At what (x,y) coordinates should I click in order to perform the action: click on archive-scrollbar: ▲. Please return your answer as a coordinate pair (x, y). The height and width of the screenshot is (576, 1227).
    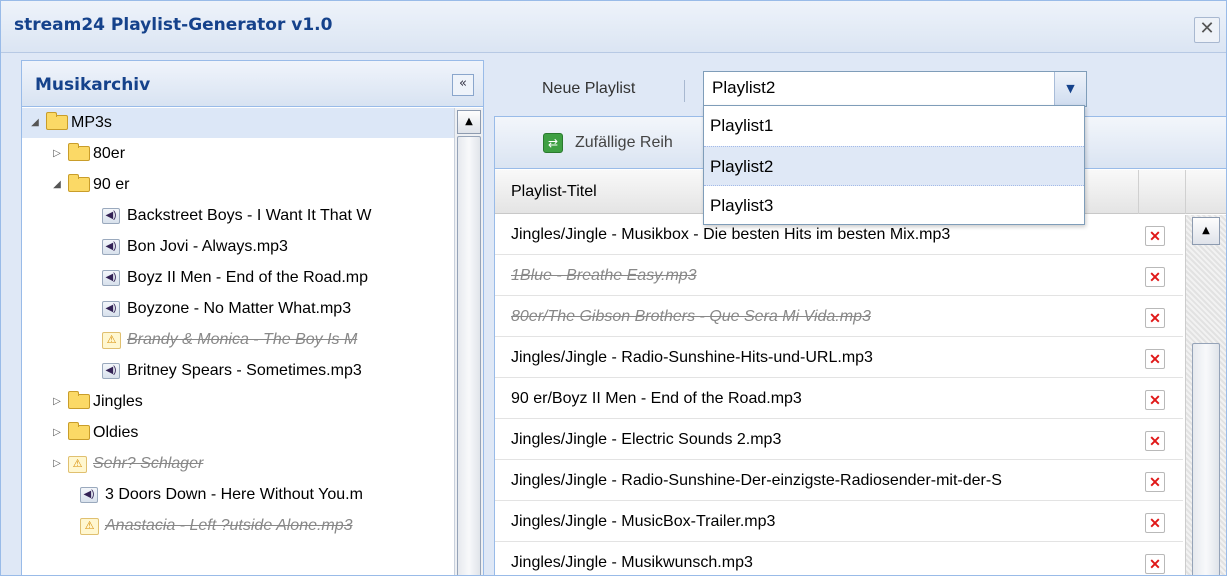
    Looking at the image, I should click on (468, 341).